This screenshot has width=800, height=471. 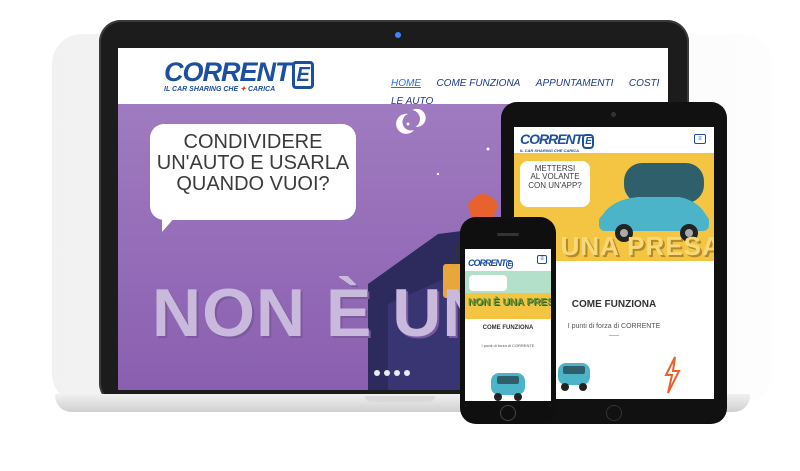 I want to click on phone-speech-bubble, so click(x=488, y=283).